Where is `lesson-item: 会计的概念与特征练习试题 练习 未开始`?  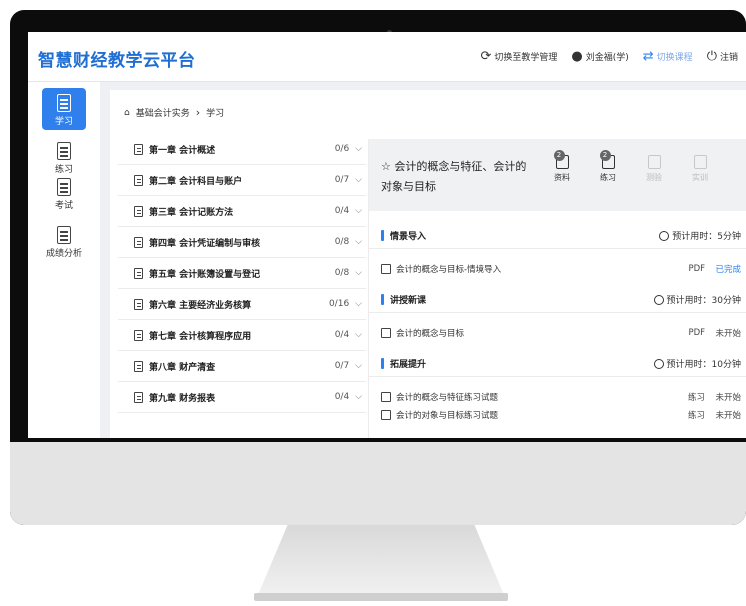
lesson-item: 会计的概念与特征练习试题 练习 未开始 is located at coordinates (561, 397).